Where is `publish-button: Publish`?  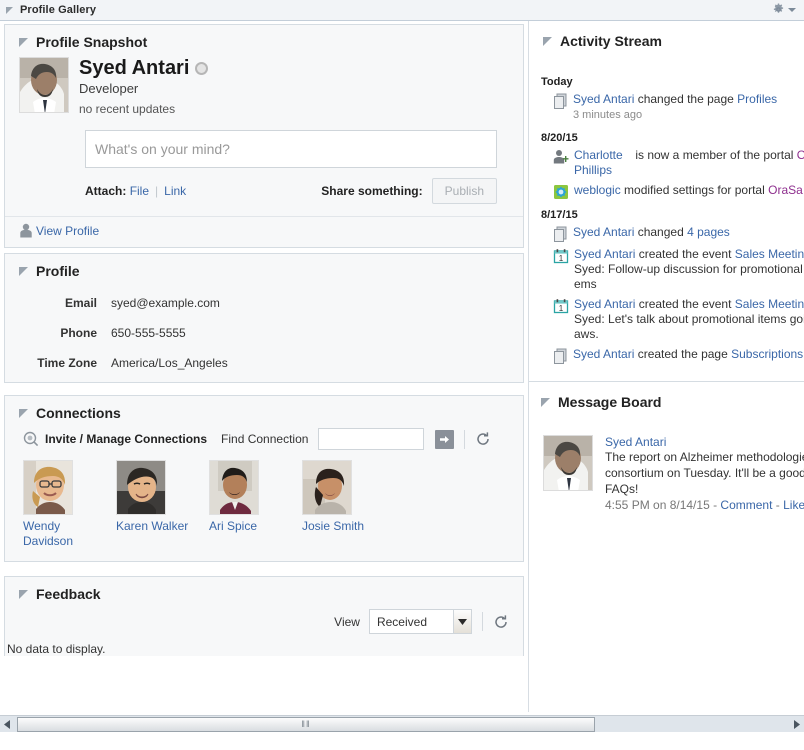
publish-button: Publish is located at coordinates (464, 191).